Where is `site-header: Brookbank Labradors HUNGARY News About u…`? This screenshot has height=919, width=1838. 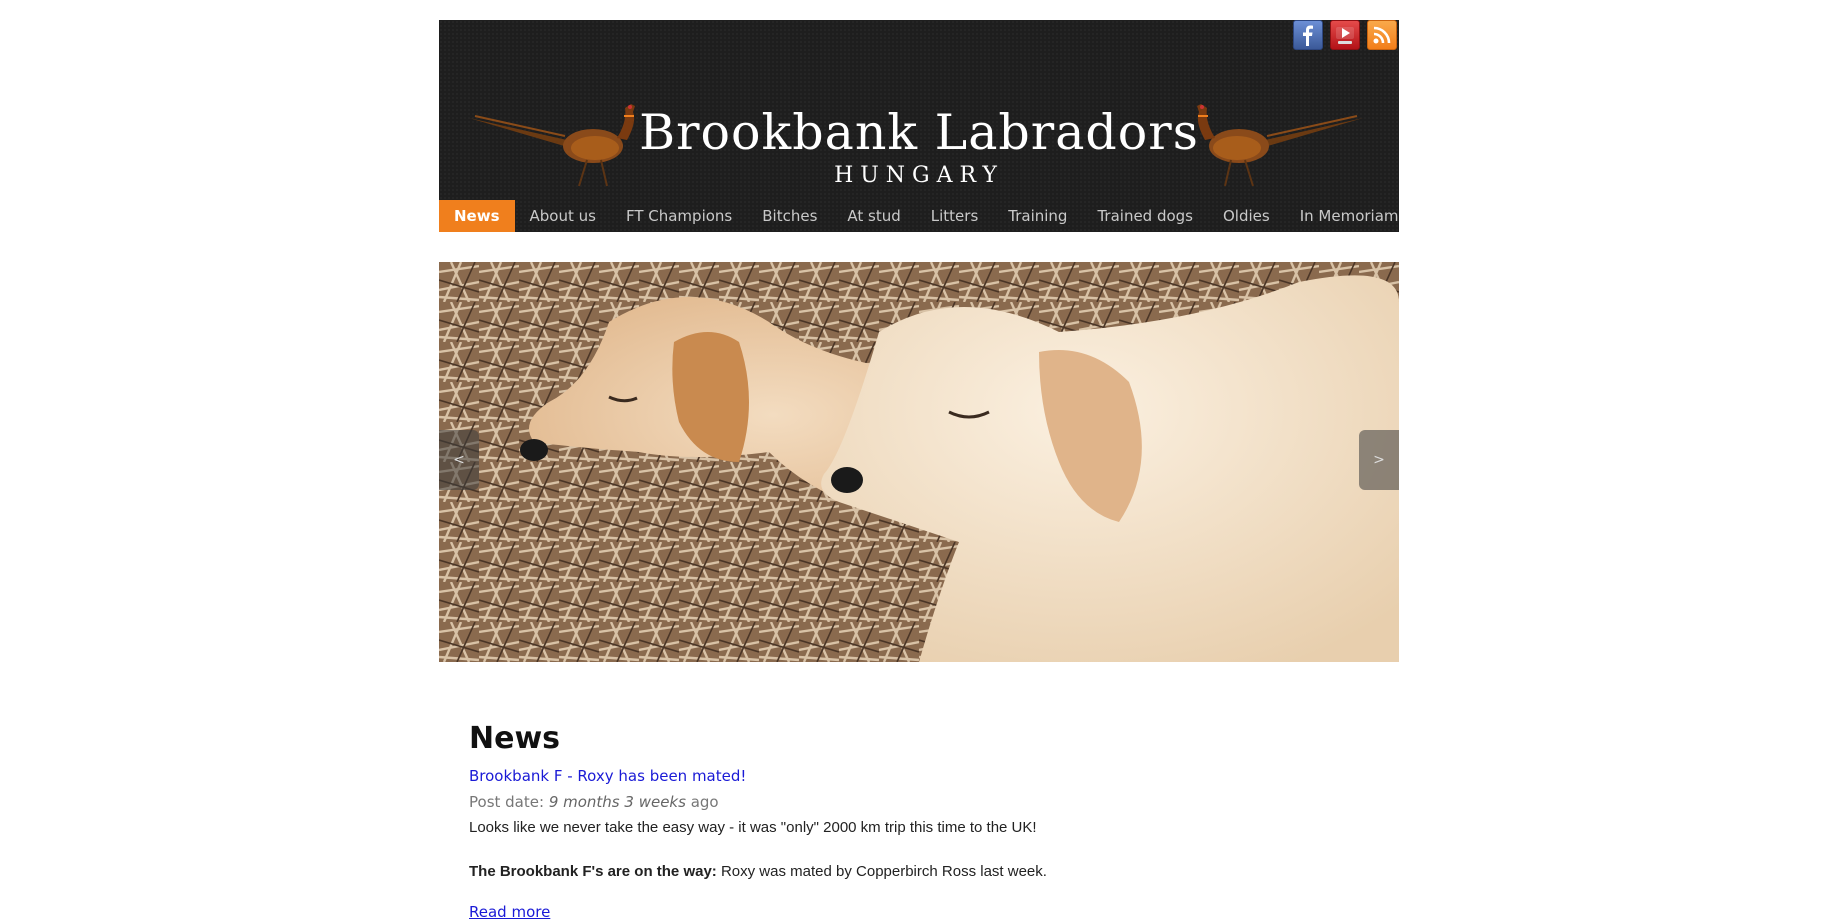
site-header: Brookbank Labradors HUNGARY News About u… is located at coordinates (919, 126).